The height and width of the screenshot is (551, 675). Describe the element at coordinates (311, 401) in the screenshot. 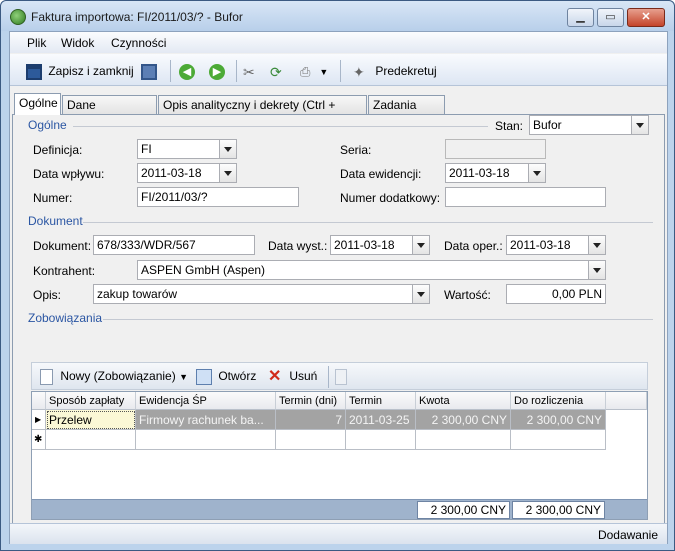

I see `column-header: Termin (dni)` at that location.